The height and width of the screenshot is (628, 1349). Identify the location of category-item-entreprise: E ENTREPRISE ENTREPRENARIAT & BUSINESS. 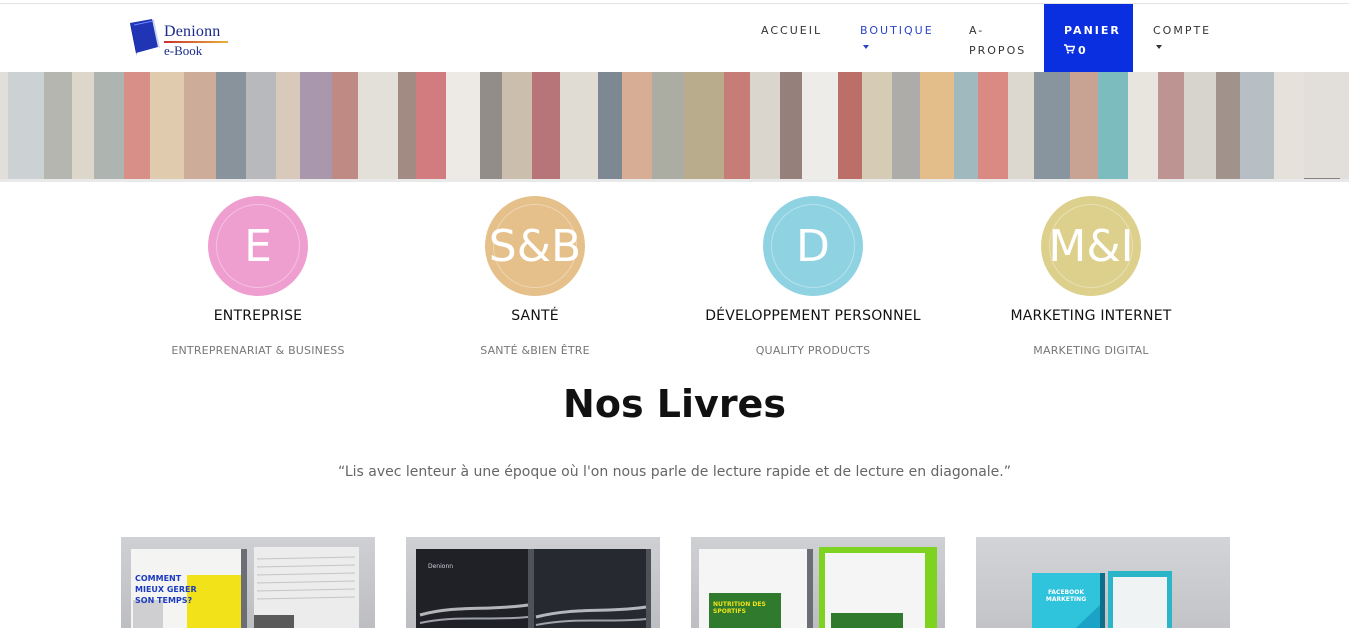
(258, 276).